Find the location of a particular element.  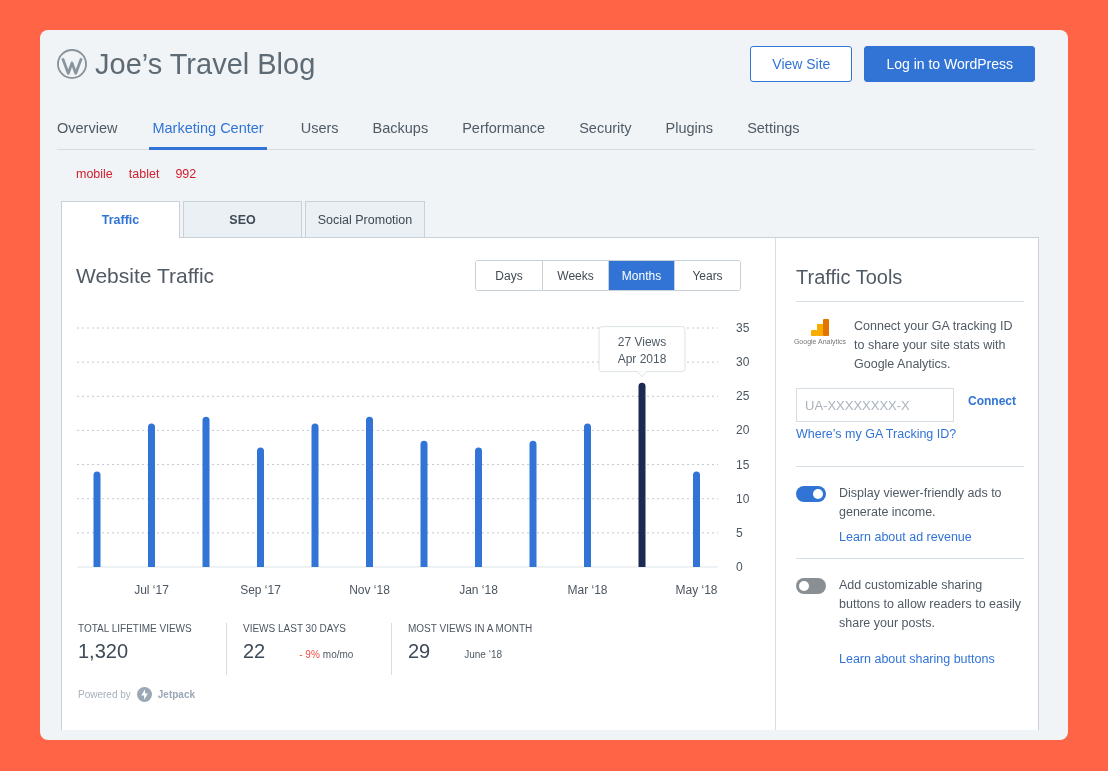

nav-tab: Performance is located at coordinates (504, 131).